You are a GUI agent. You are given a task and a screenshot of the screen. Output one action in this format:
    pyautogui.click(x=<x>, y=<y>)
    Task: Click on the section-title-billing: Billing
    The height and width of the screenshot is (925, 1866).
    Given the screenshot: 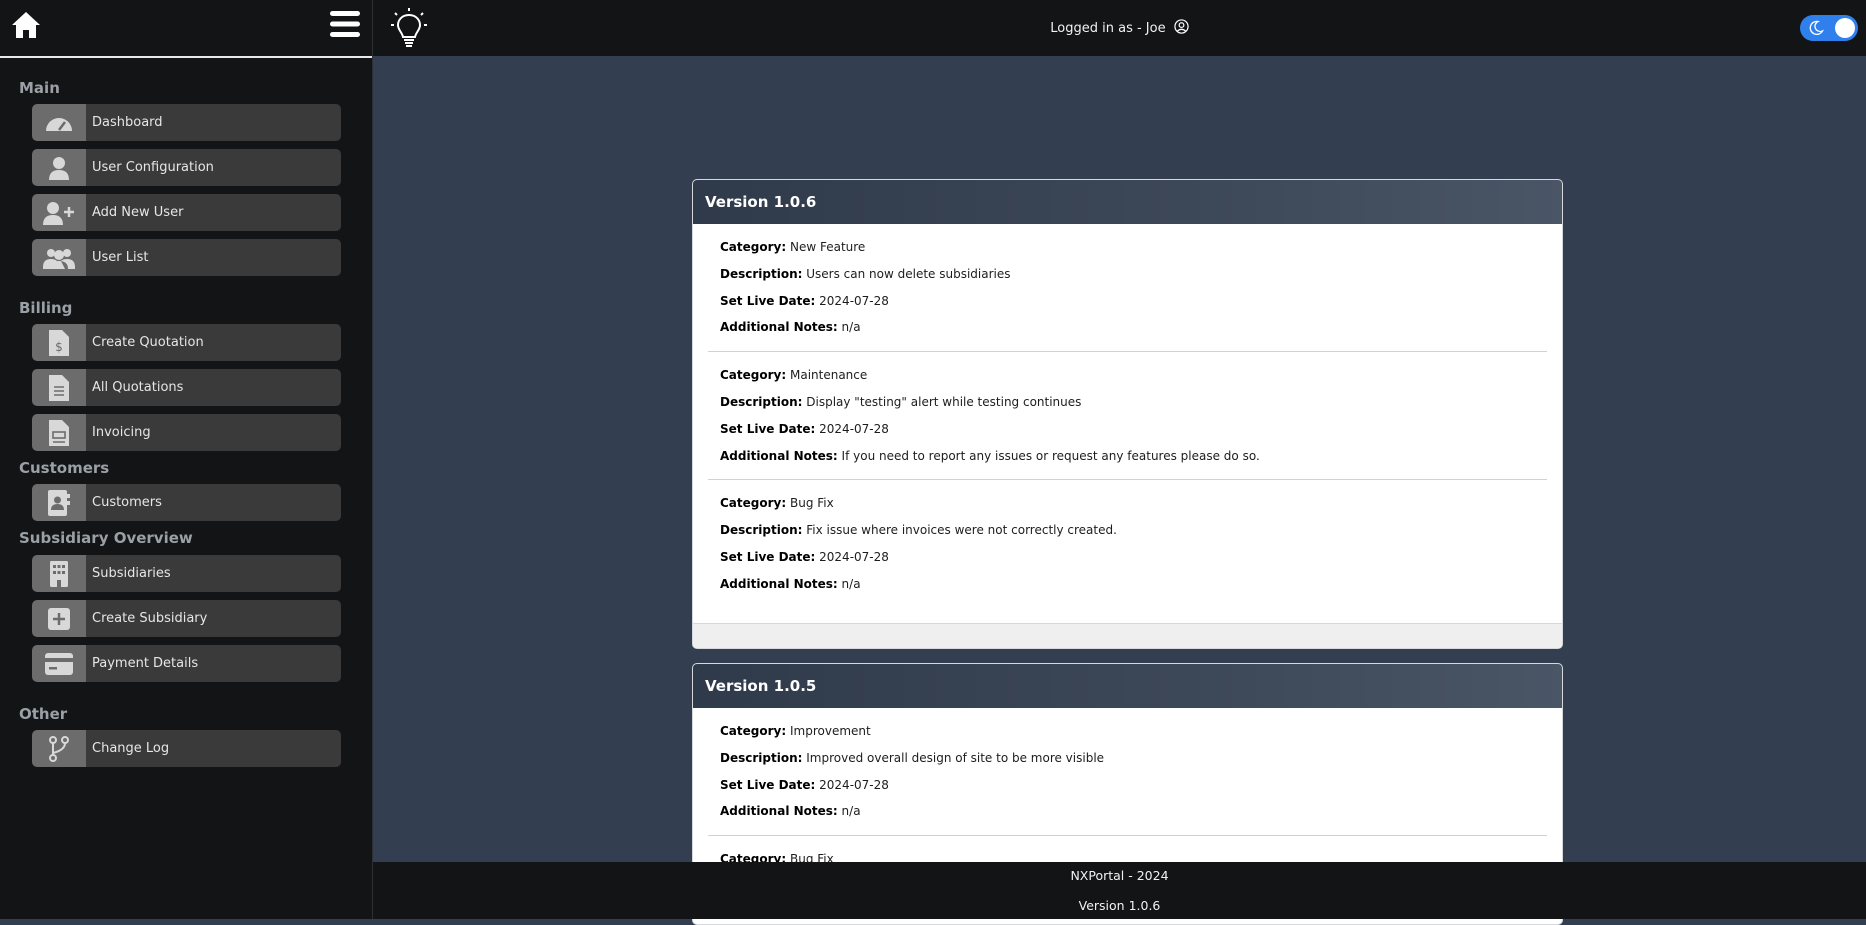 What is the action you would take?
    pyautogui.click(x=46, y=308)
    